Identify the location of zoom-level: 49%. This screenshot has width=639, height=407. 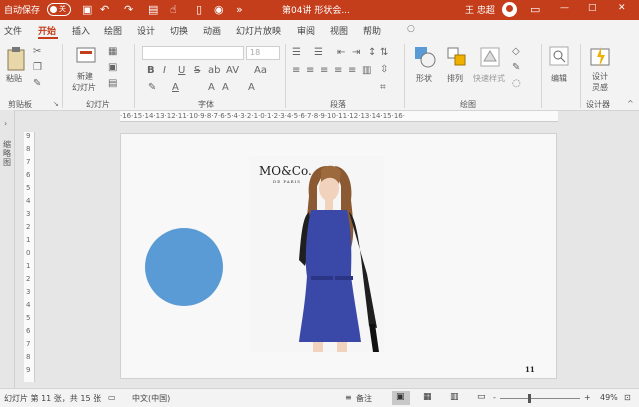
(609, 397).